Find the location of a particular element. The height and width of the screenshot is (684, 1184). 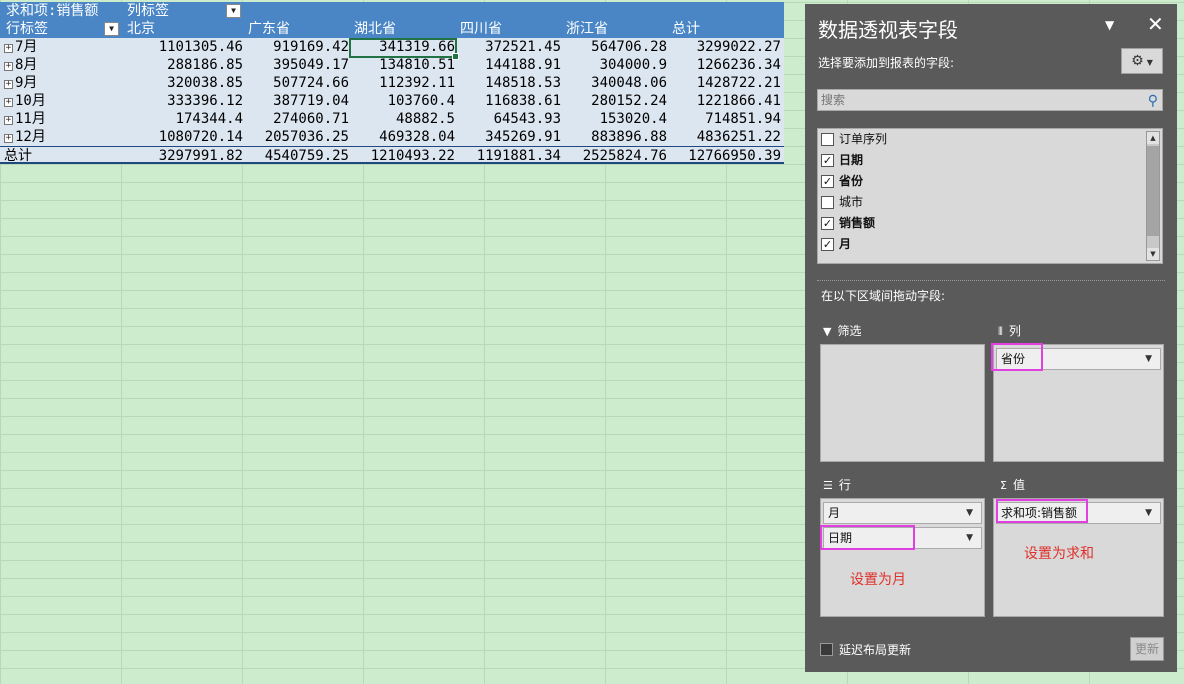

value-cell: 112392.11 is located at coordinates (402, 83).